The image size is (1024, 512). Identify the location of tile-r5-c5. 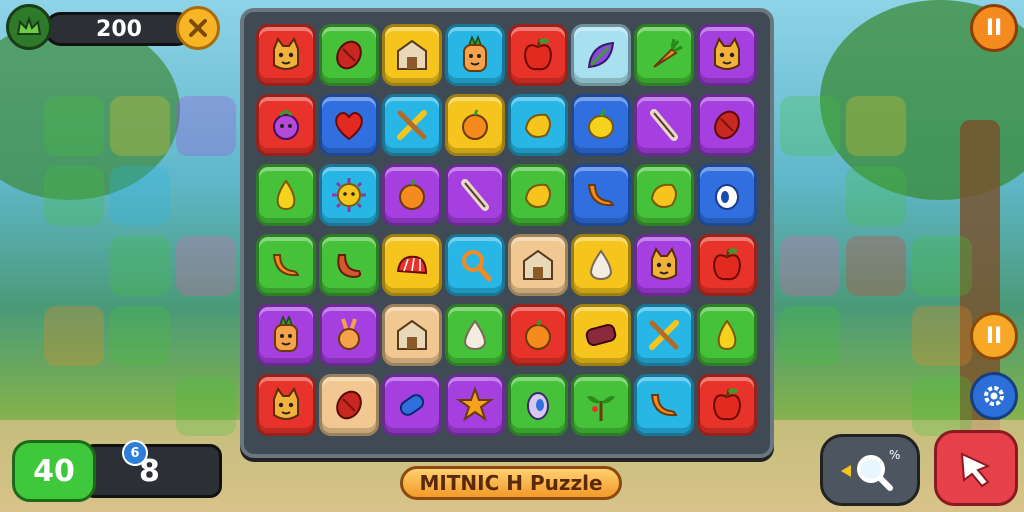
(538, 335).